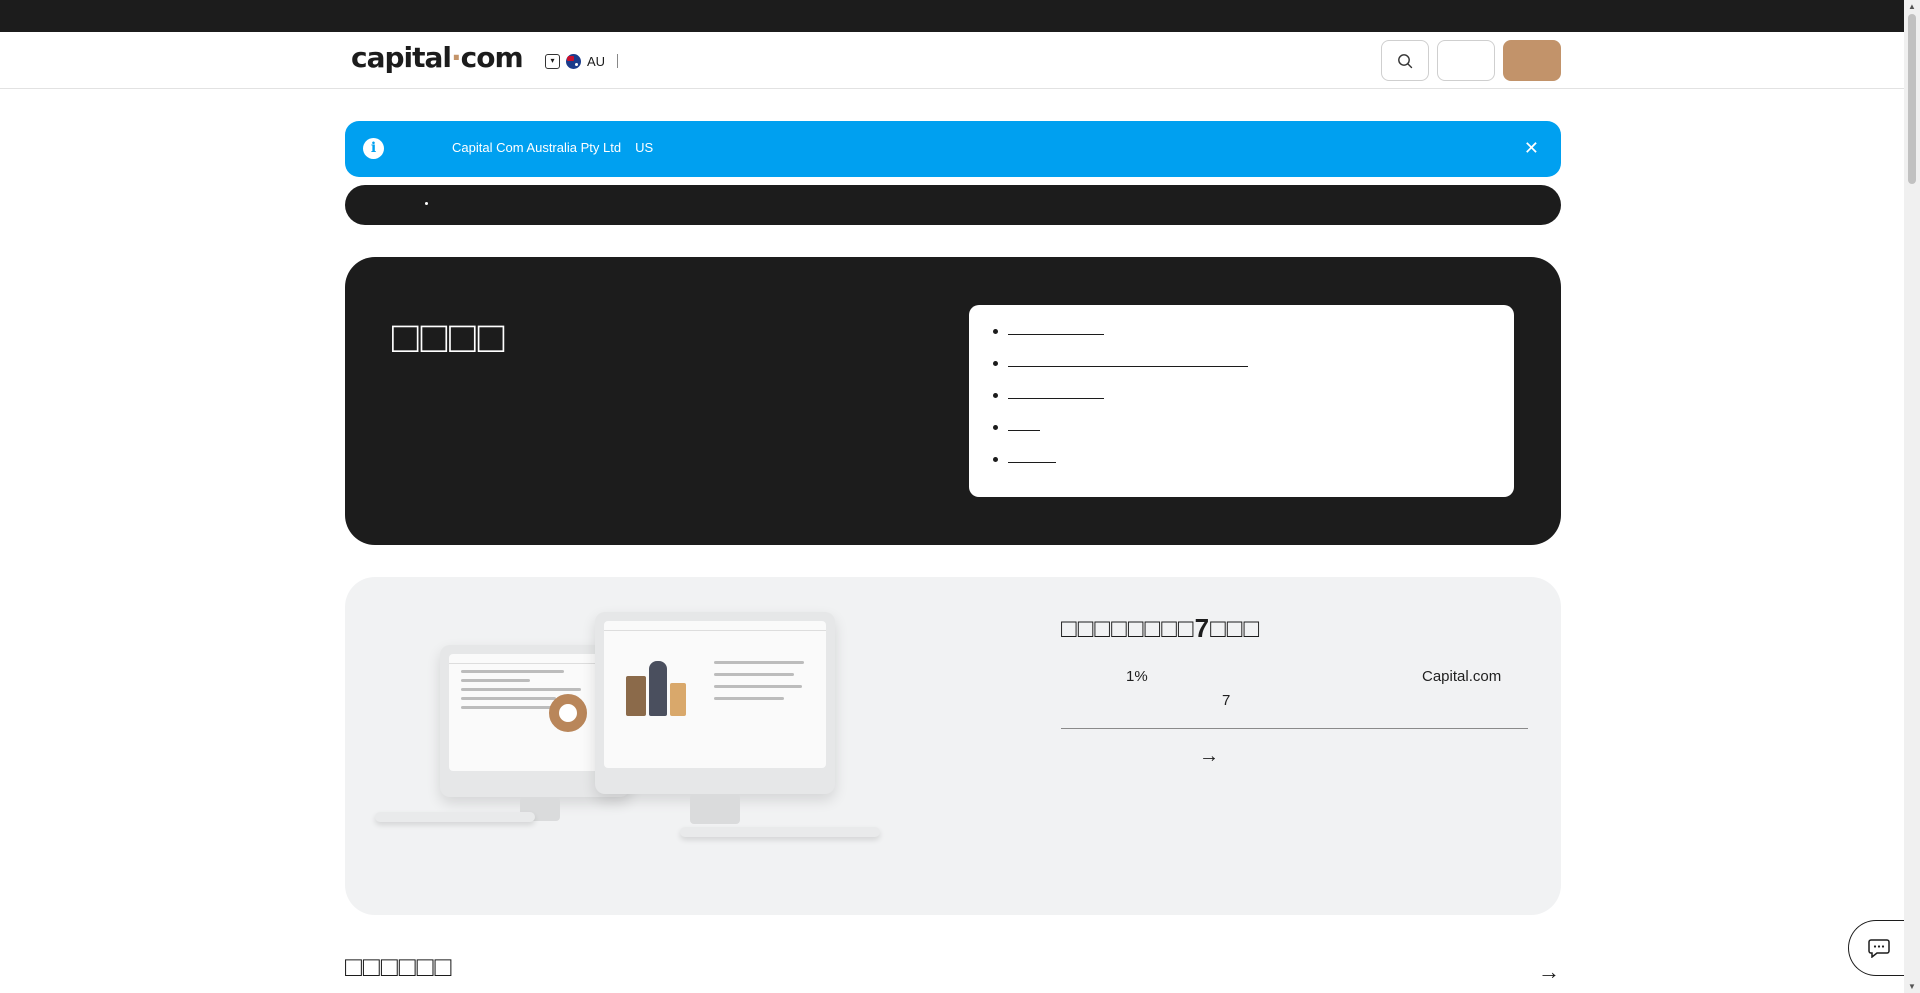 Image resolution: width=1920 pixels, height=993 pixels. I want to click on scroll-up-icon: ▲, so click(1912, 6).